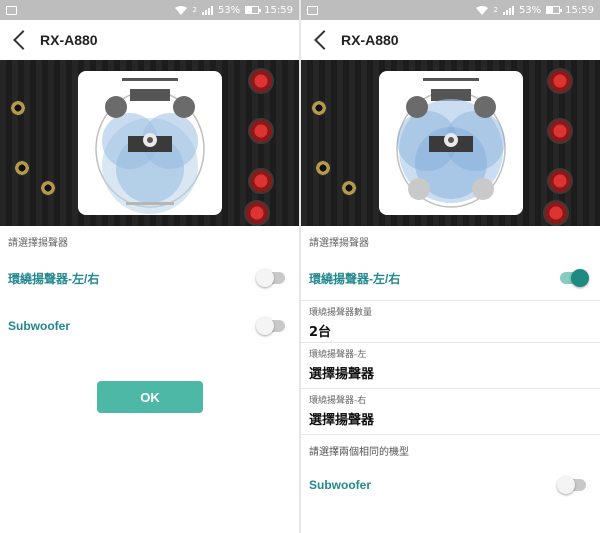 This screenshot has width=600, height=533. Describe the element at coordinates (338, 355) in the screenshot. I see `surround-left-caption: 環繞揚聲器-左` at that location.